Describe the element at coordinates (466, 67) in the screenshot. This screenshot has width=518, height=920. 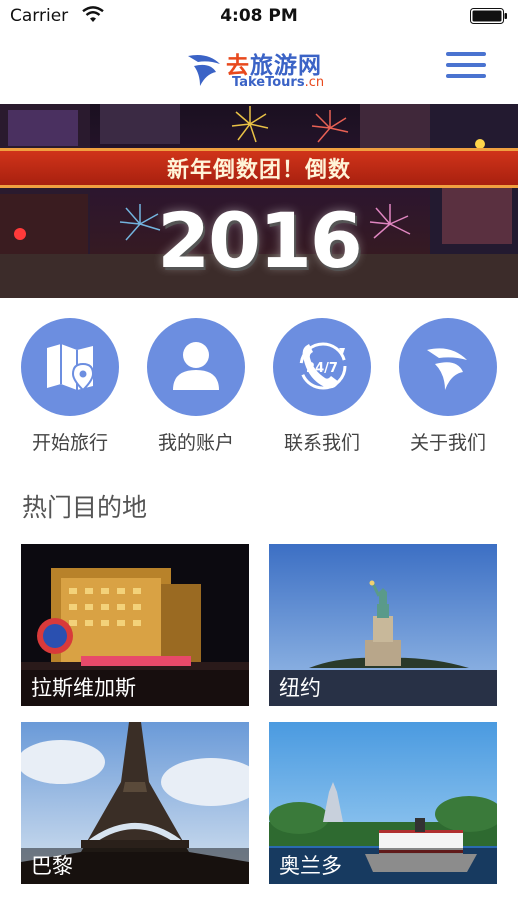
I see `hamburger-menu-icon` at that location.